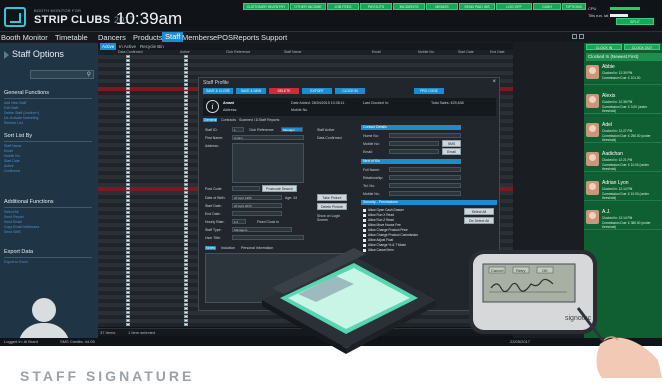 Image resolution: width=662 pixels, height=384 pixels. Describe the element at coordinates (238, 129) in the screenshot. I see `staff-id-field: 1` at that location.